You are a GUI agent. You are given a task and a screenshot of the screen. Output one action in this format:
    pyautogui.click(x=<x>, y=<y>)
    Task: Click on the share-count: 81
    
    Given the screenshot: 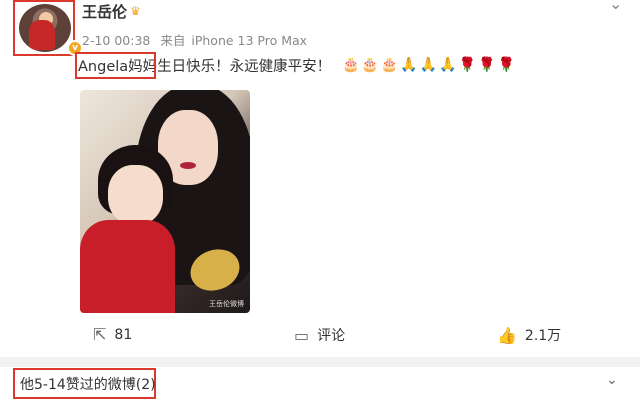 What is the action you would take?
    pyautogui.click(x=123, y=335)
    